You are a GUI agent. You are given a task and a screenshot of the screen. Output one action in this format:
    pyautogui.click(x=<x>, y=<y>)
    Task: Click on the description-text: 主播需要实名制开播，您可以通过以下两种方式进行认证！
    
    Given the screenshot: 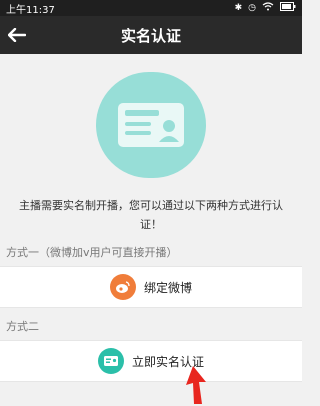 What is the action you would take?
    pyautogui.click(x=151, y=215)
    